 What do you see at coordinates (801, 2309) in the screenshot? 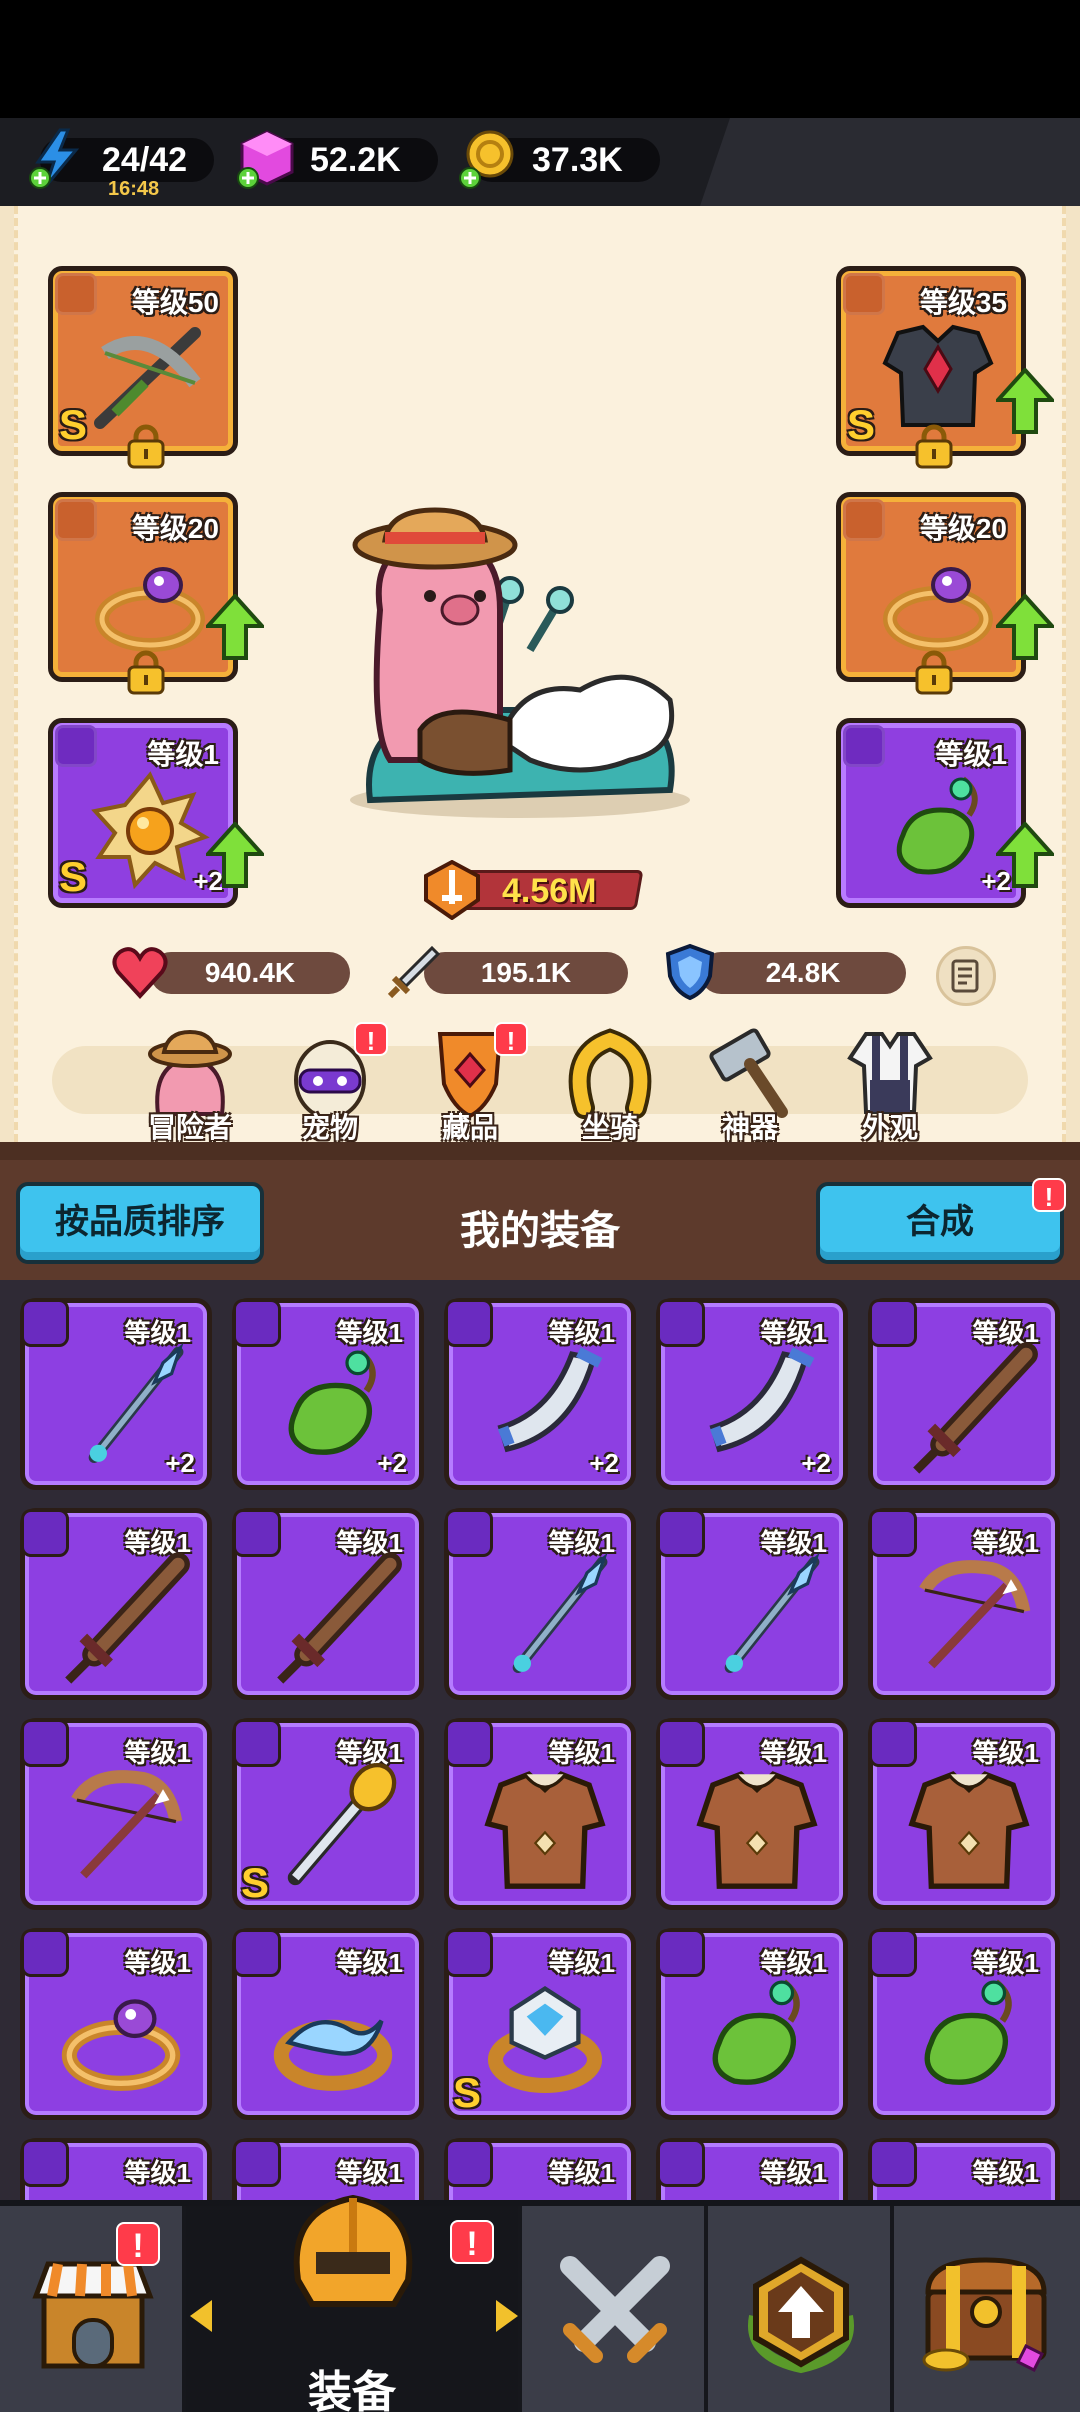
I see `bottom-nav-upgrade` at bounding box center [801, 2309].